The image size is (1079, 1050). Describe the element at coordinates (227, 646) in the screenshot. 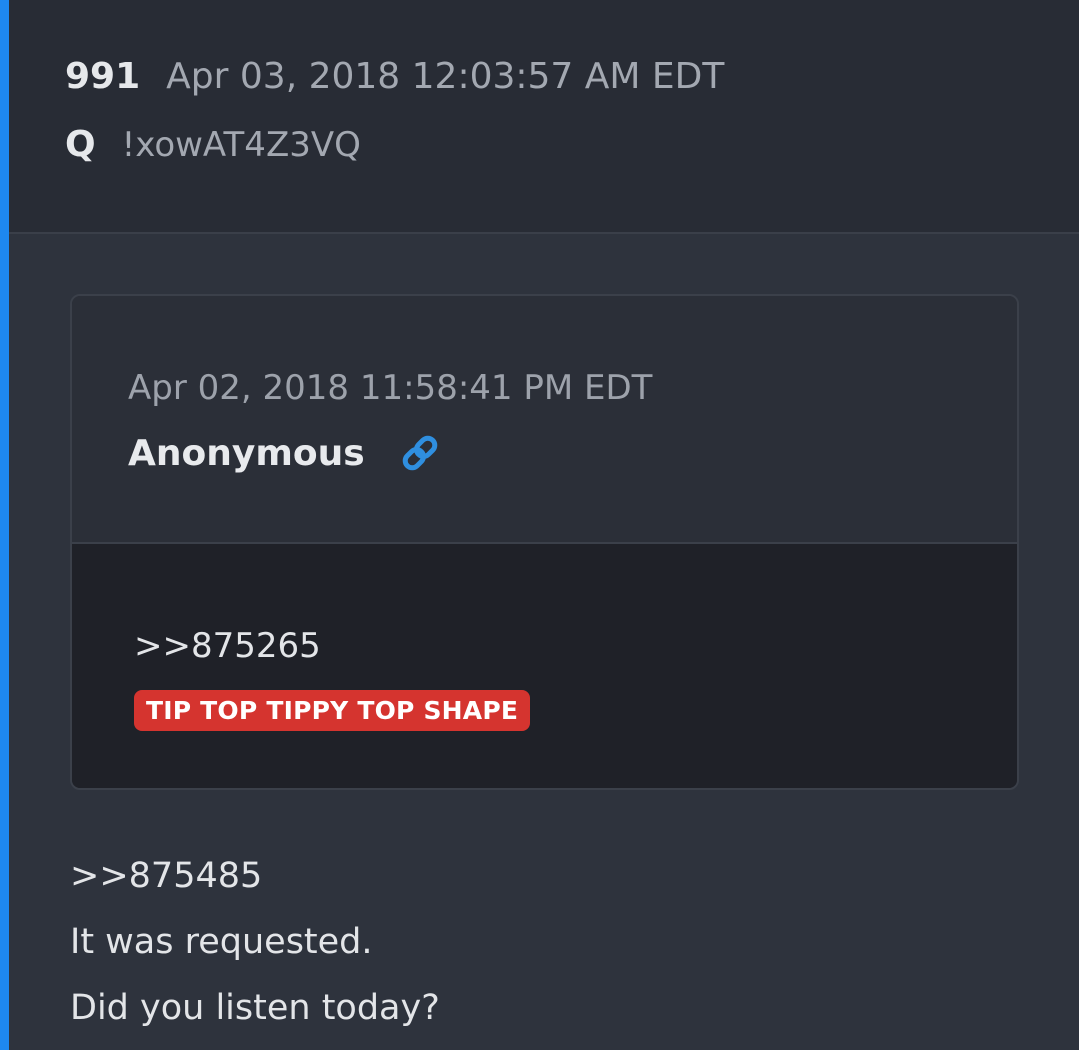

I see `quoted-post-reference-link: >>875265` at that location.